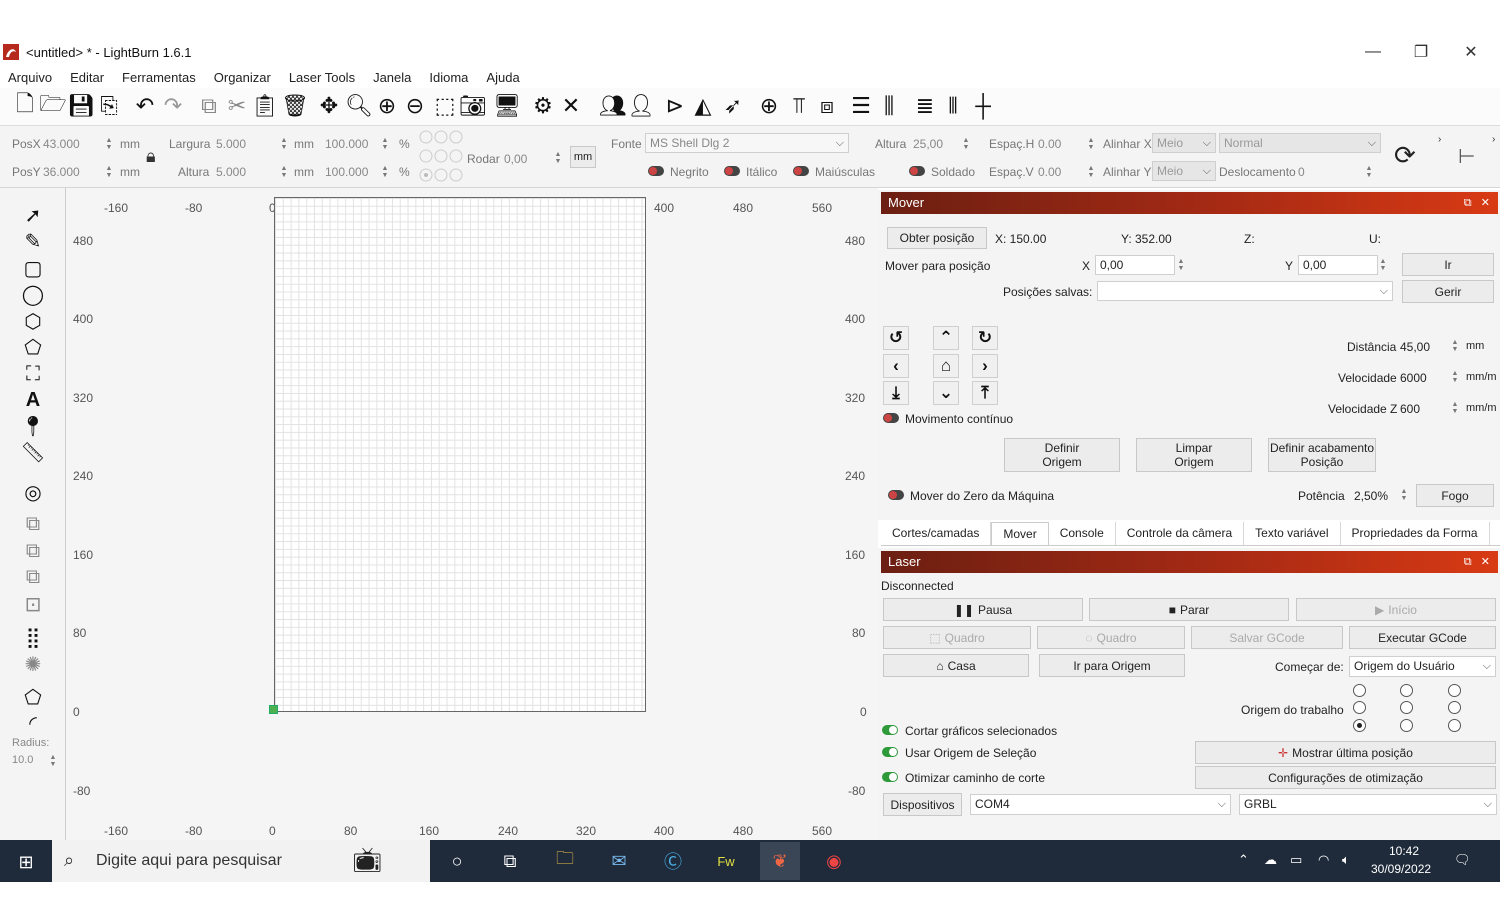  What do you see at coordinates (985, 366) in the screenshot?
I see `jog-right-icon: ›` at bounding box center [985, 366].